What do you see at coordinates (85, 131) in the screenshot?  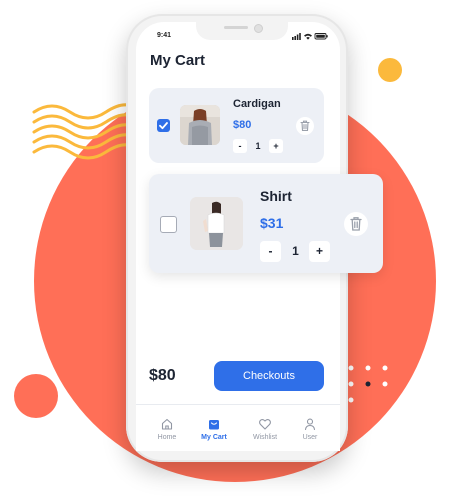 I see `decorative-waves` at bounding box center [85, 131].